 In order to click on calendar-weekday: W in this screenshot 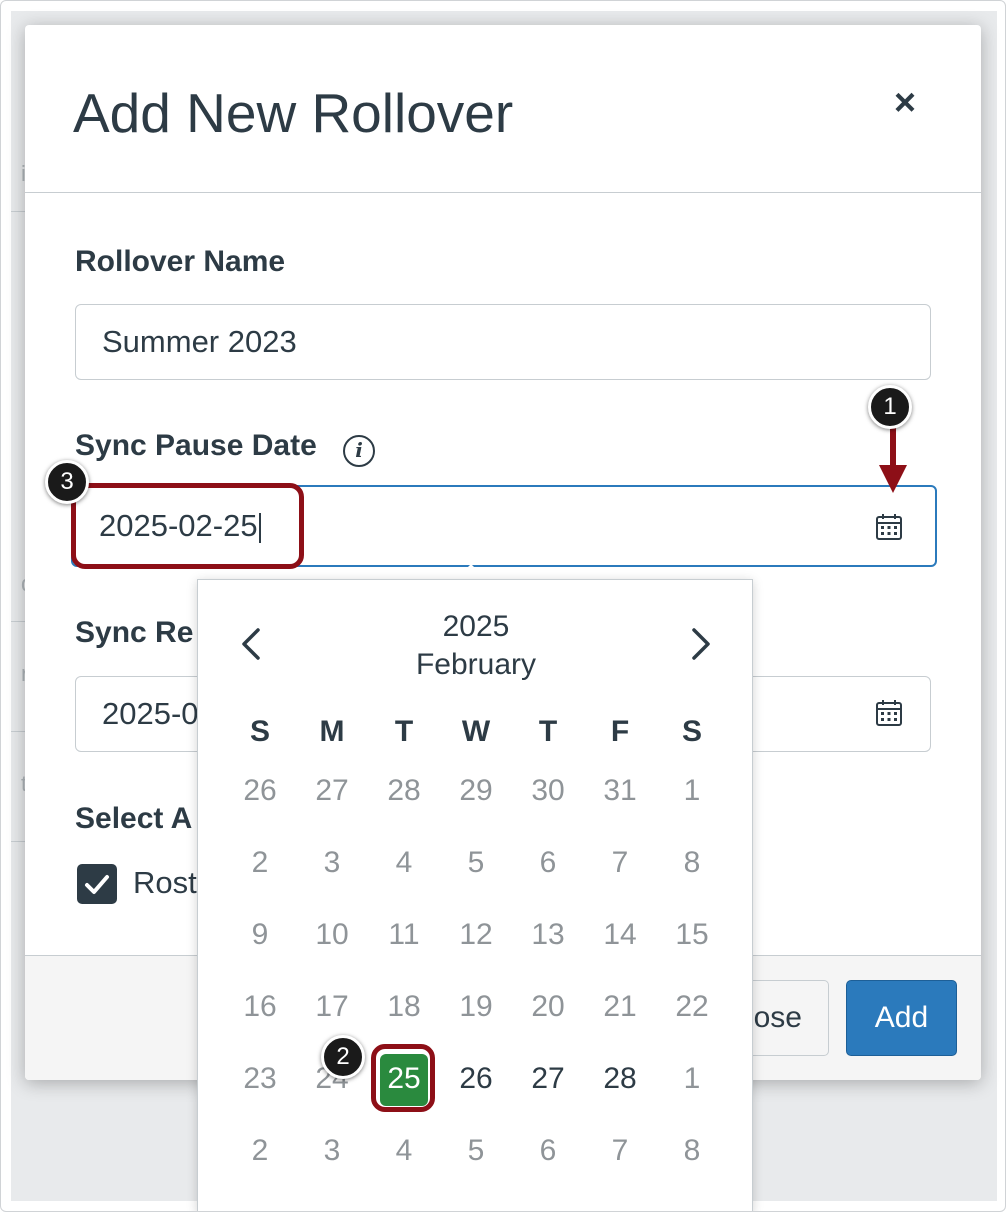, I will do `click(476, 731)`.